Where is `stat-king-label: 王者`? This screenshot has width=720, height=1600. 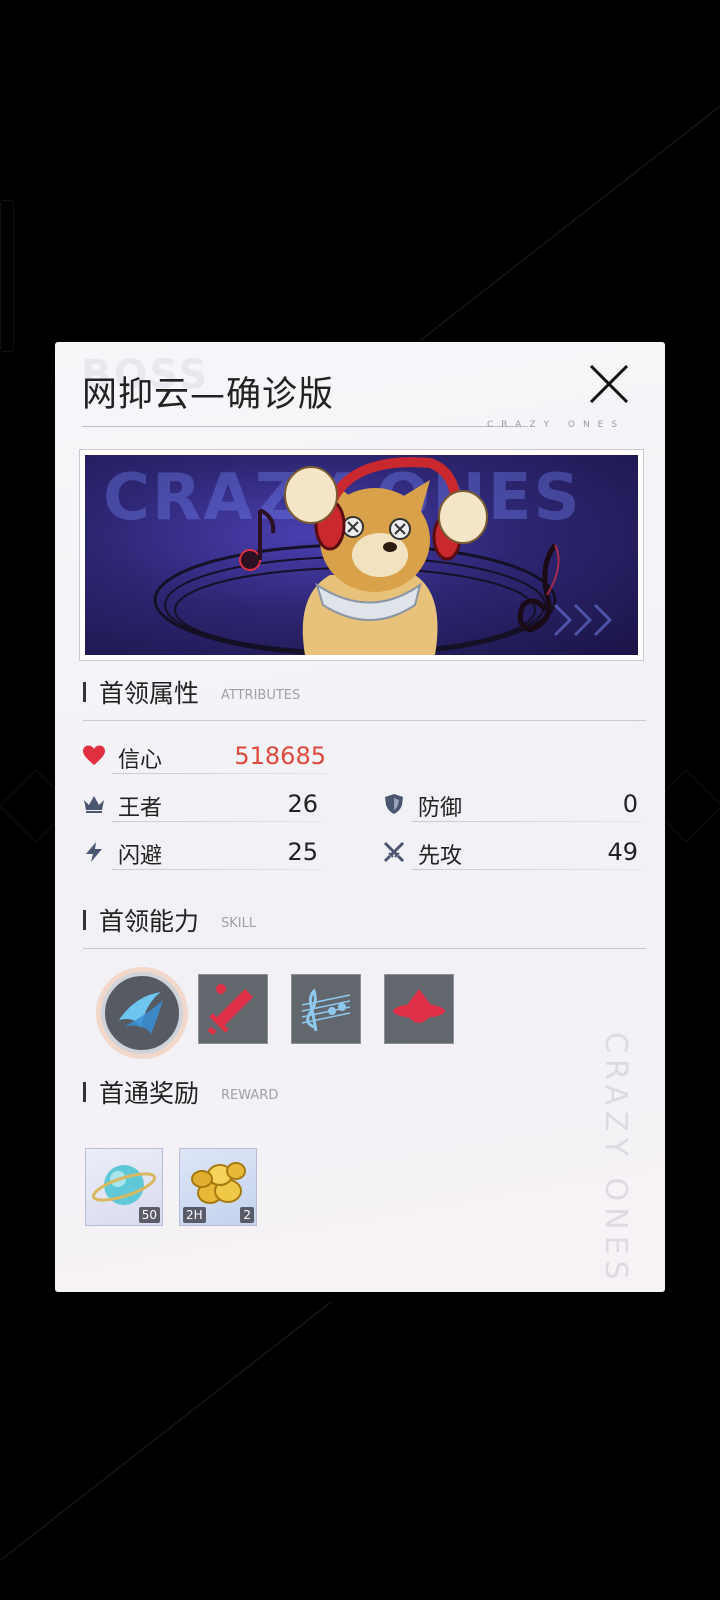 stat-king-label: 王者 is located at coordinates (140, 808).